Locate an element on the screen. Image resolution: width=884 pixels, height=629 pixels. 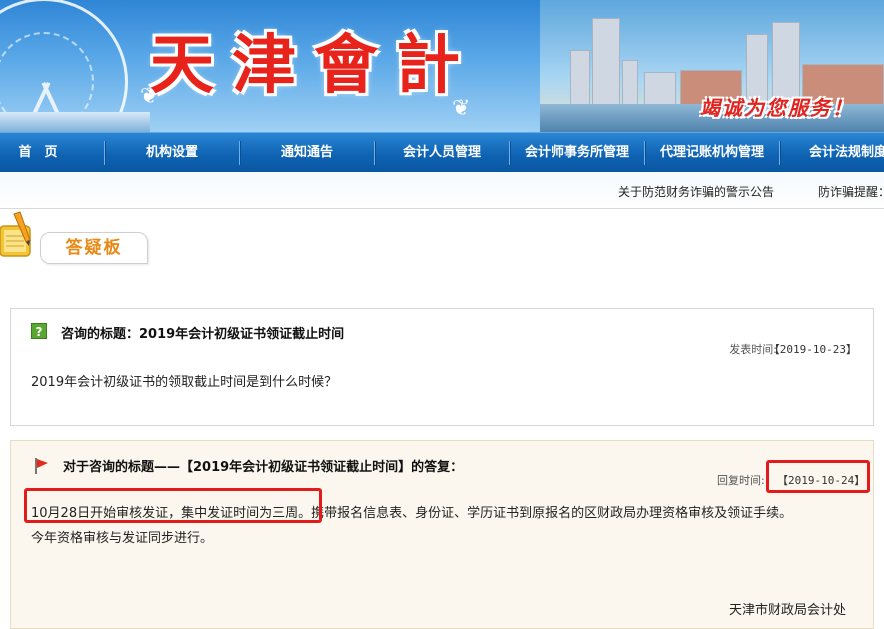
notice-link: 关于防范财务诈骗的警示公告 is located at coordinates (696, 191).